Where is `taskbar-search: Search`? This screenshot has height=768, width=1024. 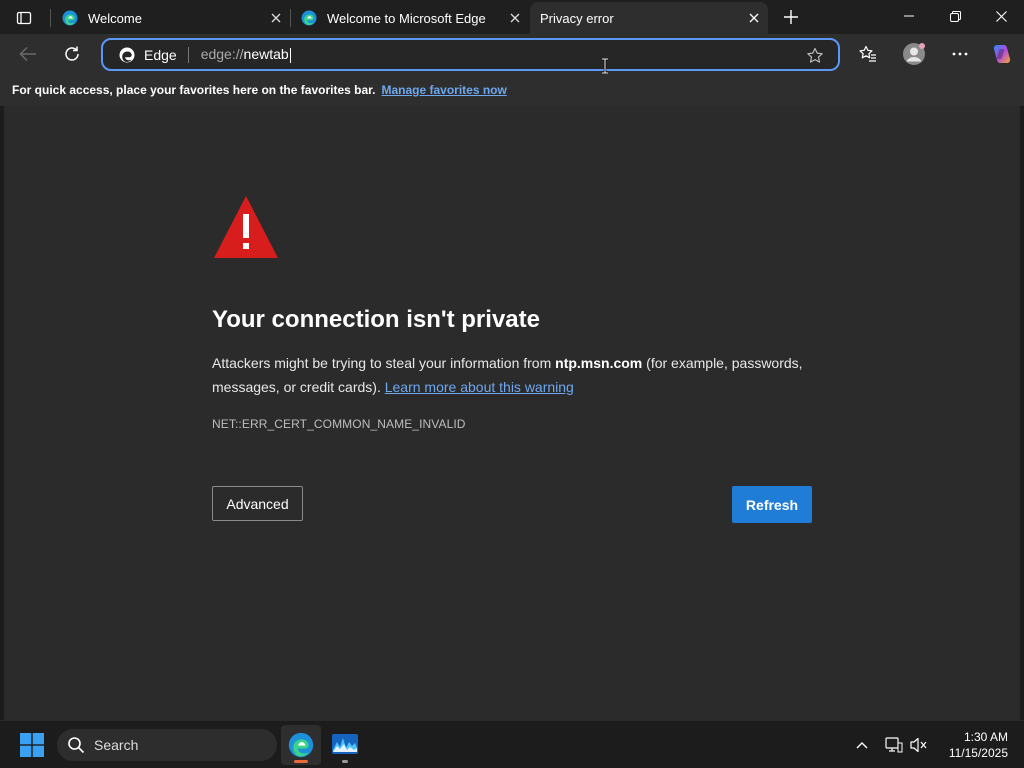
taskbar-search: Search is located at coordinates (167, 745).